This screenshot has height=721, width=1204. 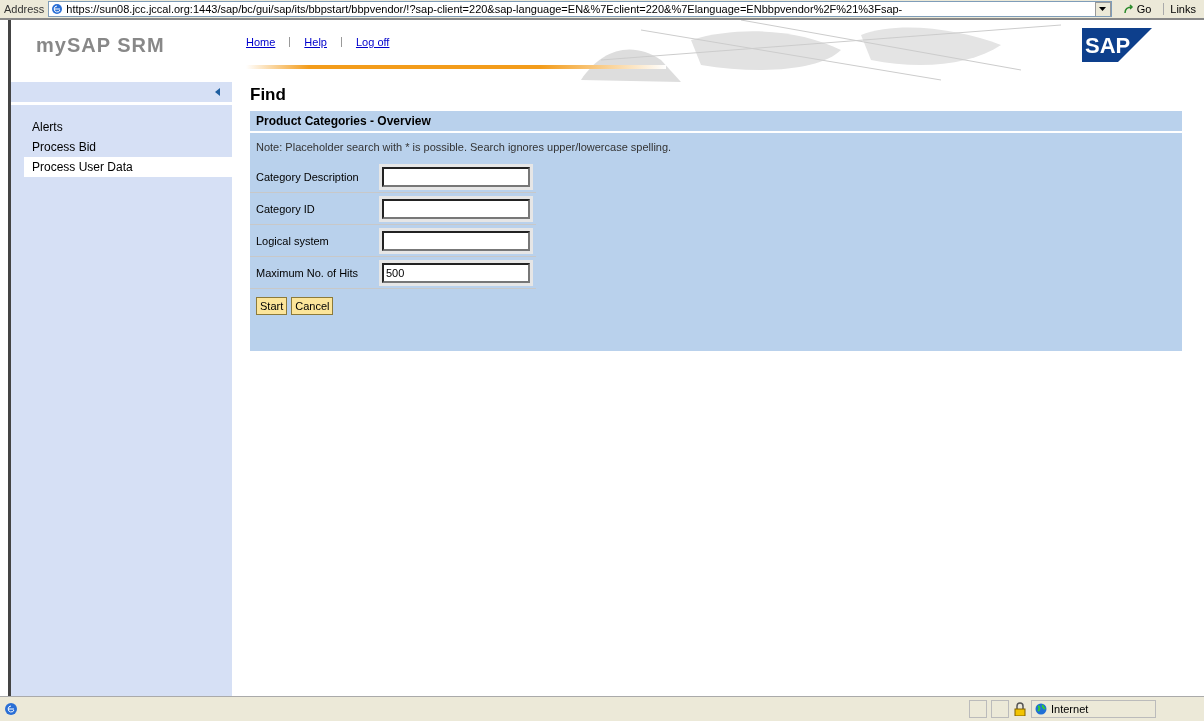 I want to click on links-button: Links, so click(x=1181, y=9).